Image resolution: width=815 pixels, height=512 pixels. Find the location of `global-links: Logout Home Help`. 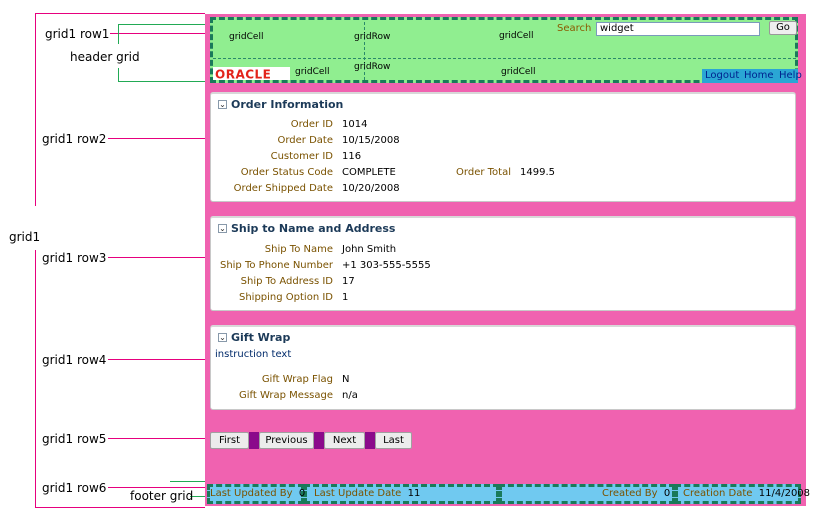

global-links: Logout Home Help is located at coordinates (752, 76).